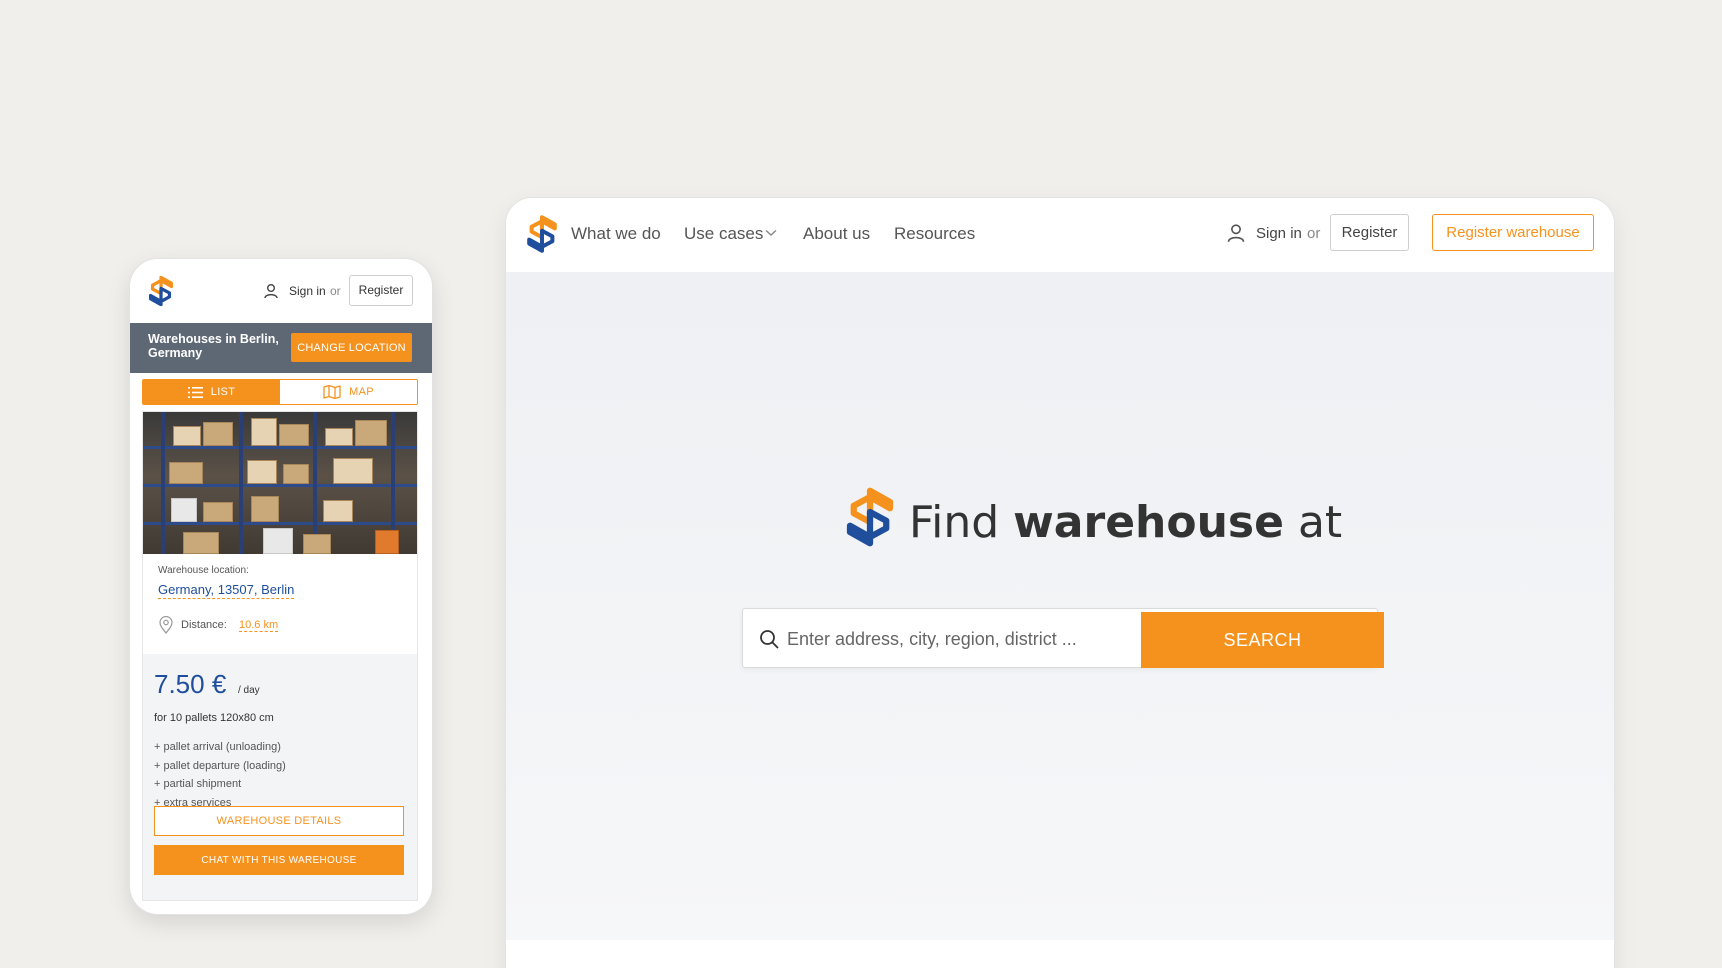 Image resolution: width=1722 pixels, height=968 pixels. I want to click on title-suffix: at, so click(1320, 522).